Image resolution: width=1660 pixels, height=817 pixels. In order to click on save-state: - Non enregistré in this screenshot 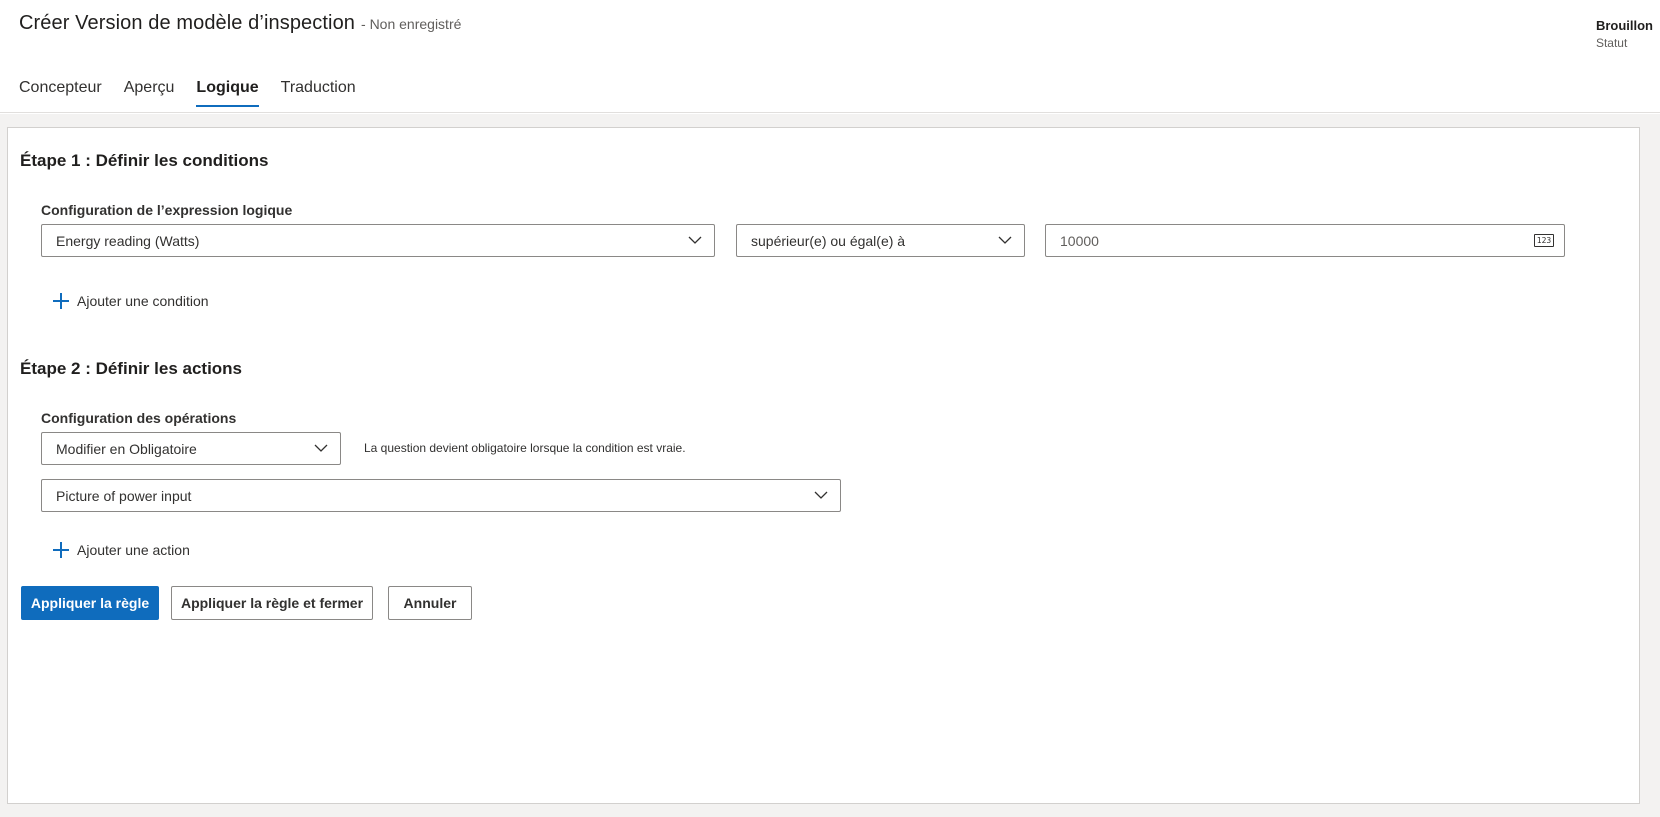, I will do `click(411, 24)`.